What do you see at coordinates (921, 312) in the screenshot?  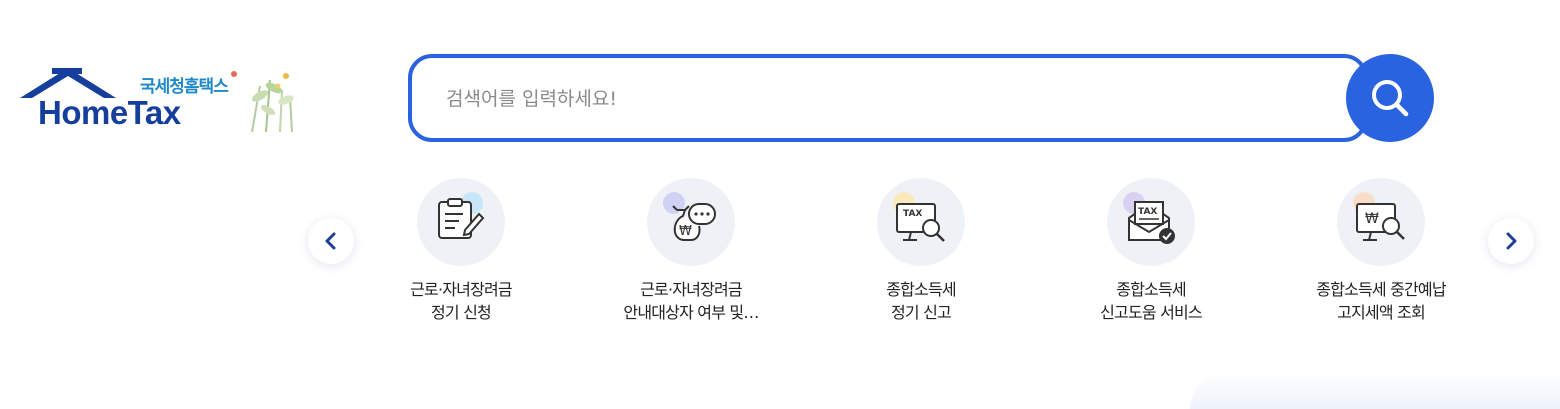 I see `quick-menu-label-line2: 정기 신고` at bounding box center [921, 312].